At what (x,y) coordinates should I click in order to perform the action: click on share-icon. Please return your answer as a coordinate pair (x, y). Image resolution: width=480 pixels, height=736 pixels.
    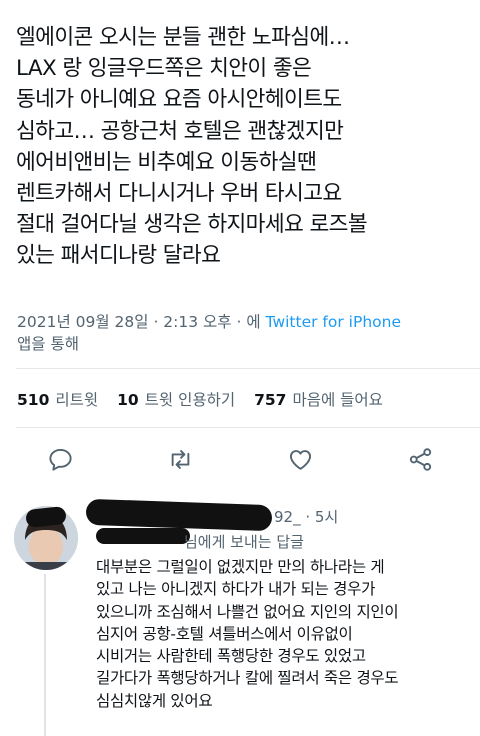
    Looking at the image, I should click on (420, 459).